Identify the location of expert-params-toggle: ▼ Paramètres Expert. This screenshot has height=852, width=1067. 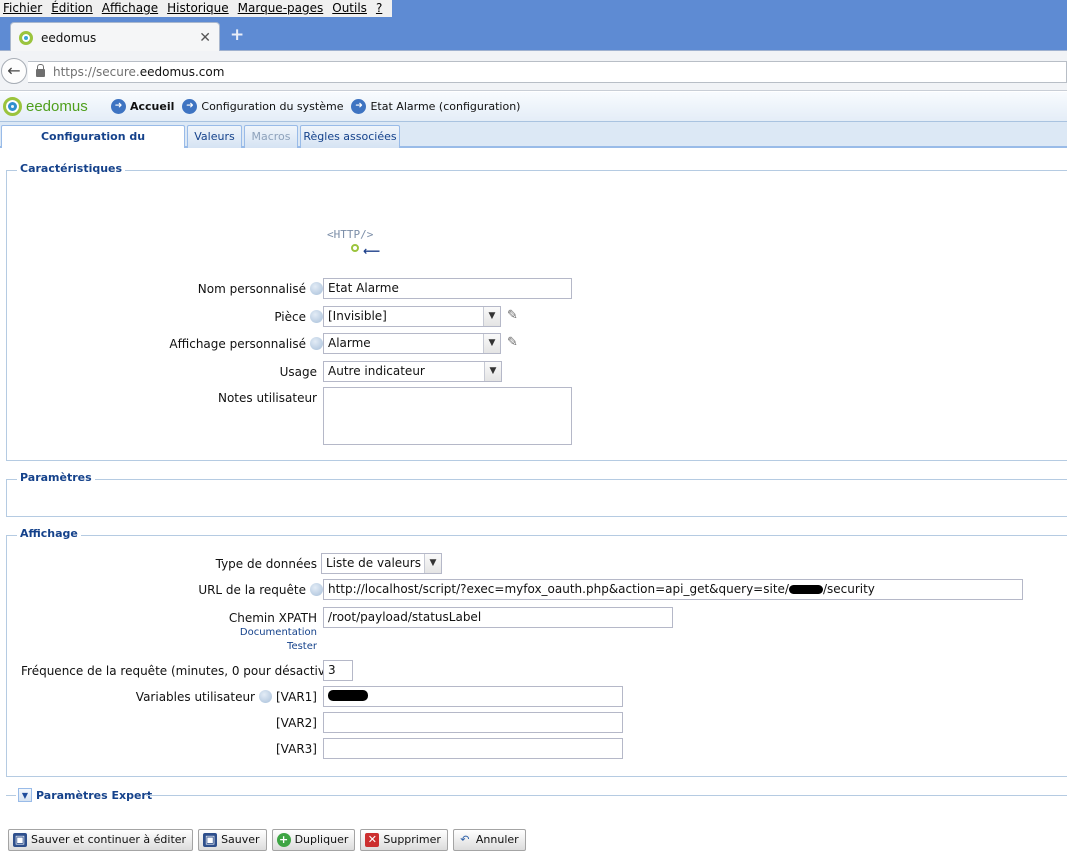
(85, 795).